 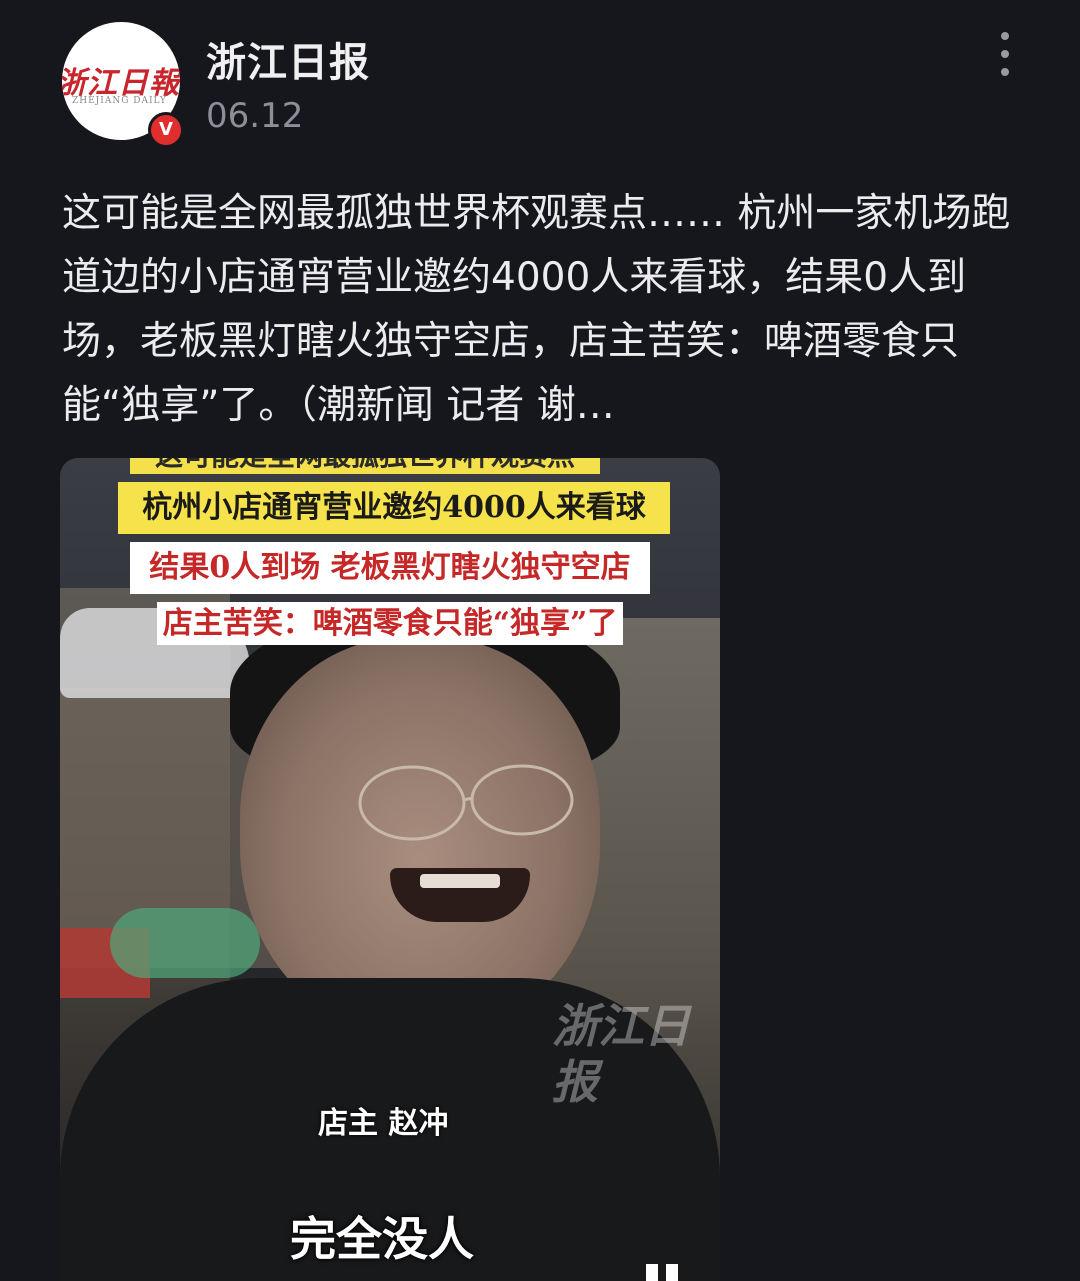 I want to click on video-caption-red-2: 店主苦笑：啤酒零食只能“独享”了, so click(x=390, y=624).